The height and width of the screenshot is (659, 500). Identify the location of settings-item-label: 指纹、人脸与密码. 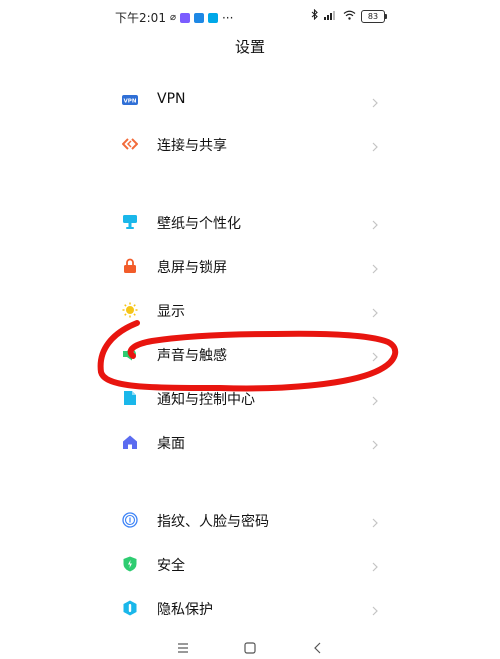
(213, 522).